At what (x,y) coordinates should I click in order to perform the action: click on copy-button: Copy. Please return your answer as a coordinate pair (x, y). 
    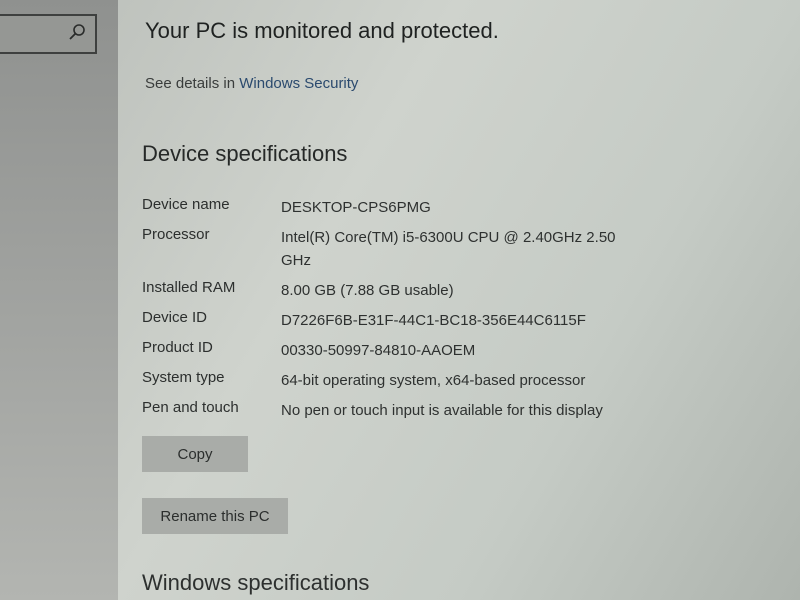
    Looking at the image, I should click on (195, 454).